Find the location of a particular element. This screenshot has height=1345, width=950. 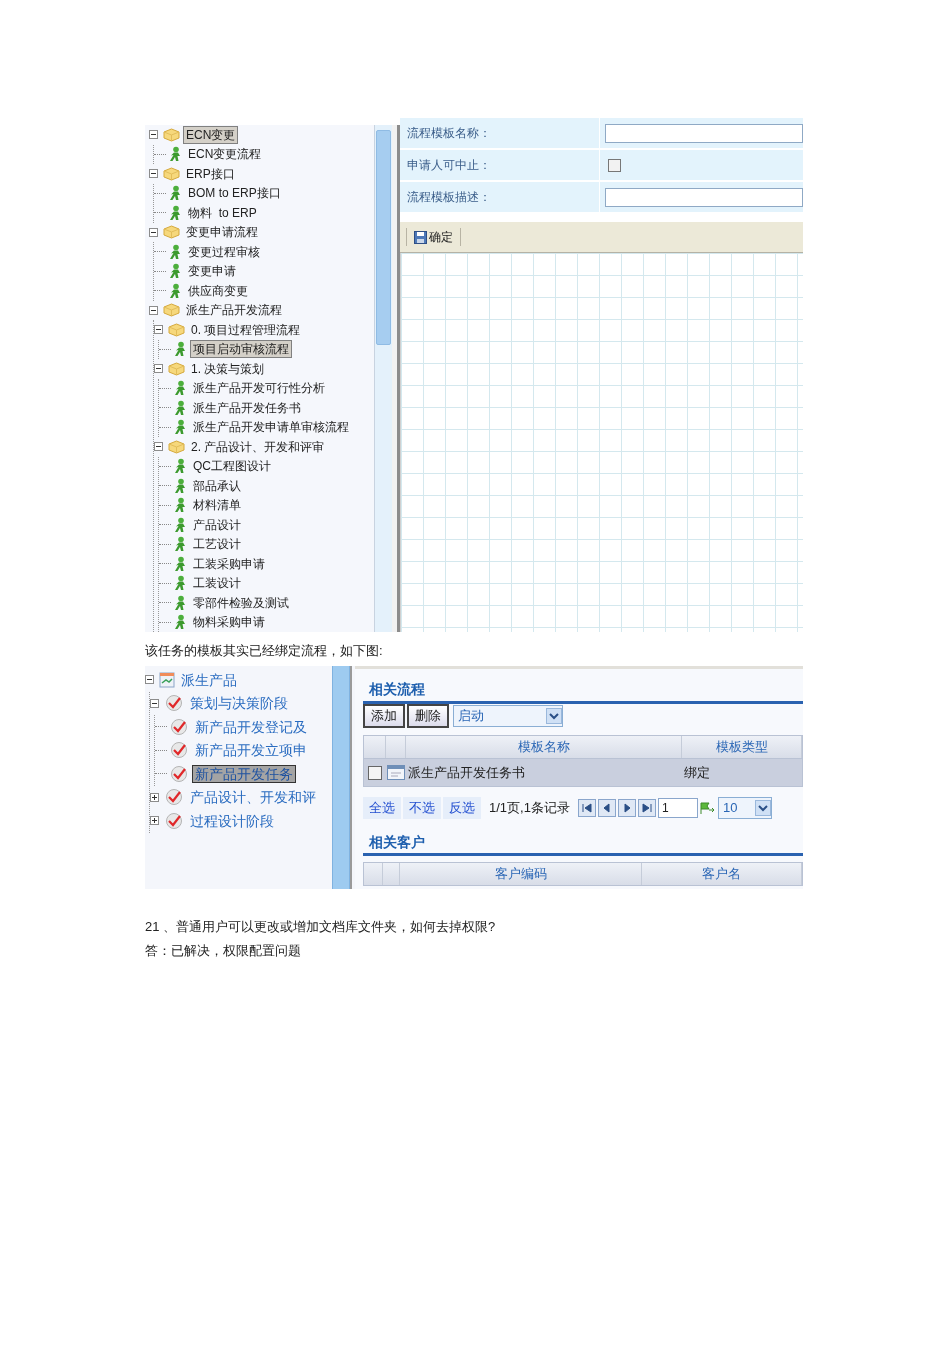

tree-item: 物料采购申请 is located at coordinates (229, 622).